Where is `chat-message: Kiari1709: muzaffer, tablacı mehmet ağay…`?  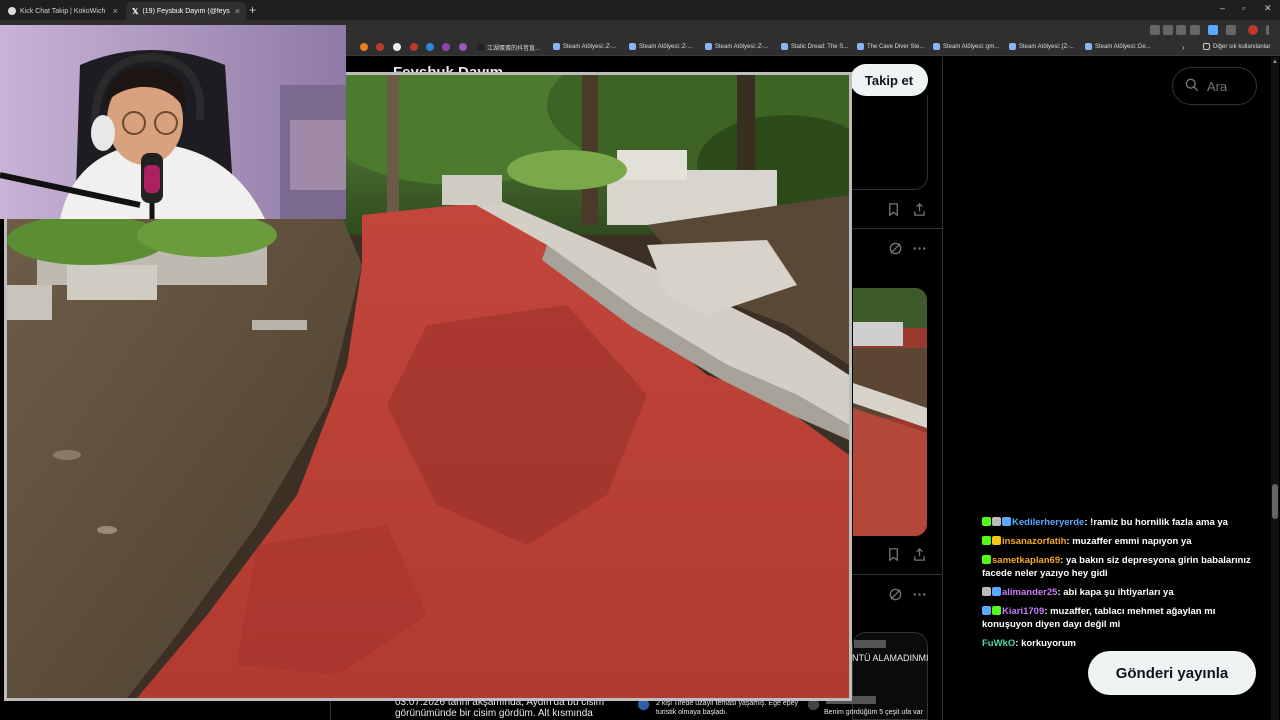
chat-message: Kiari1709: muzaffer, tablacı mehmet ağay… is located at coordinates (1099, 618).